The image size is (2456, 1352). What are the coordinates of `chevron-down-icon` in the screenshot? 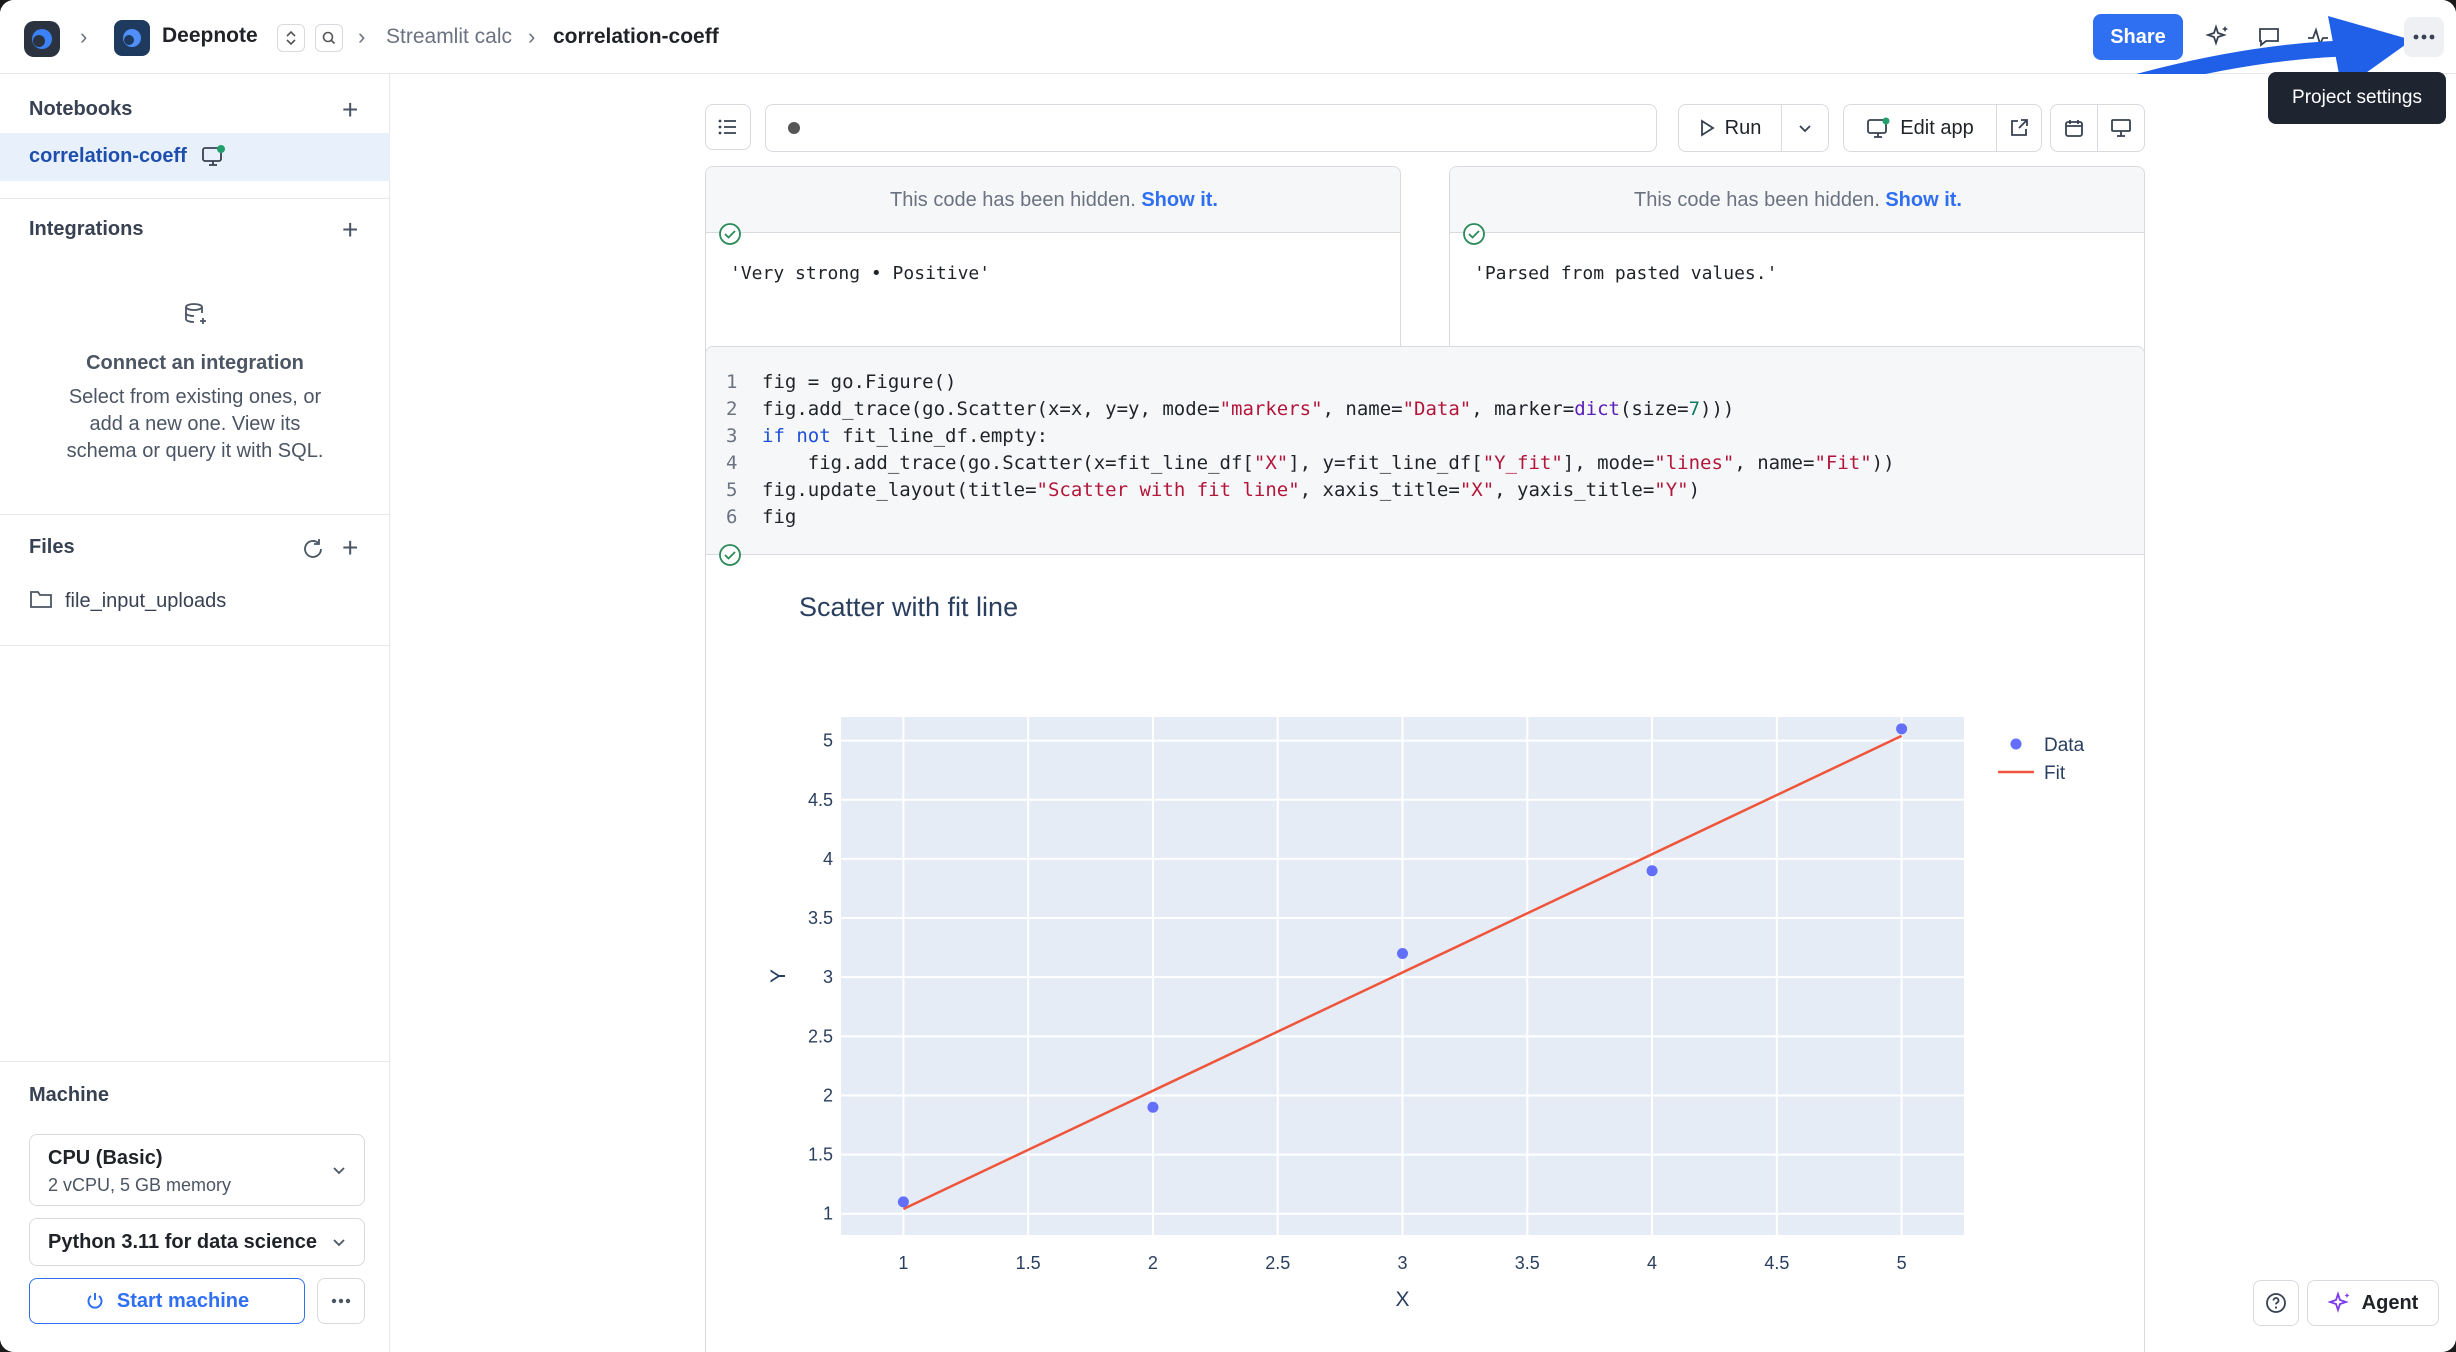 It's located at (339, 1242).